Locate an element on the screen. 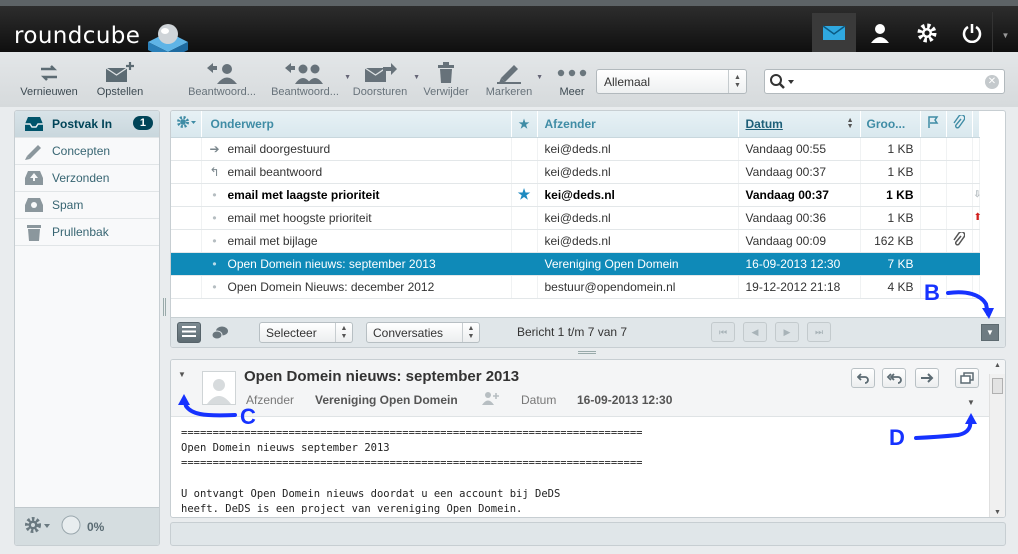 The height and width of the screenshot is (554, 1018). annotation-c: C is located at coordinates (248, 416).